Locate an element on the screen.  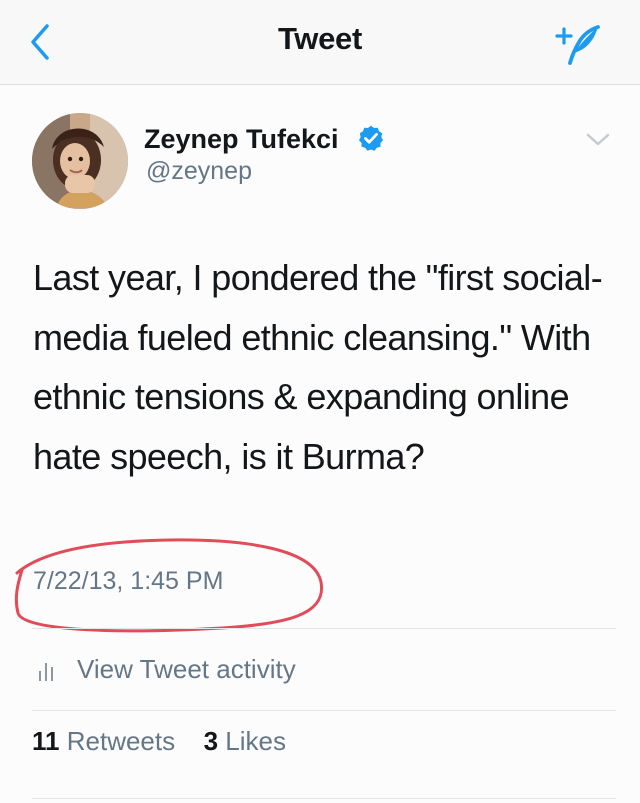
compose-tweet-button is located at coordinates (580, 44).